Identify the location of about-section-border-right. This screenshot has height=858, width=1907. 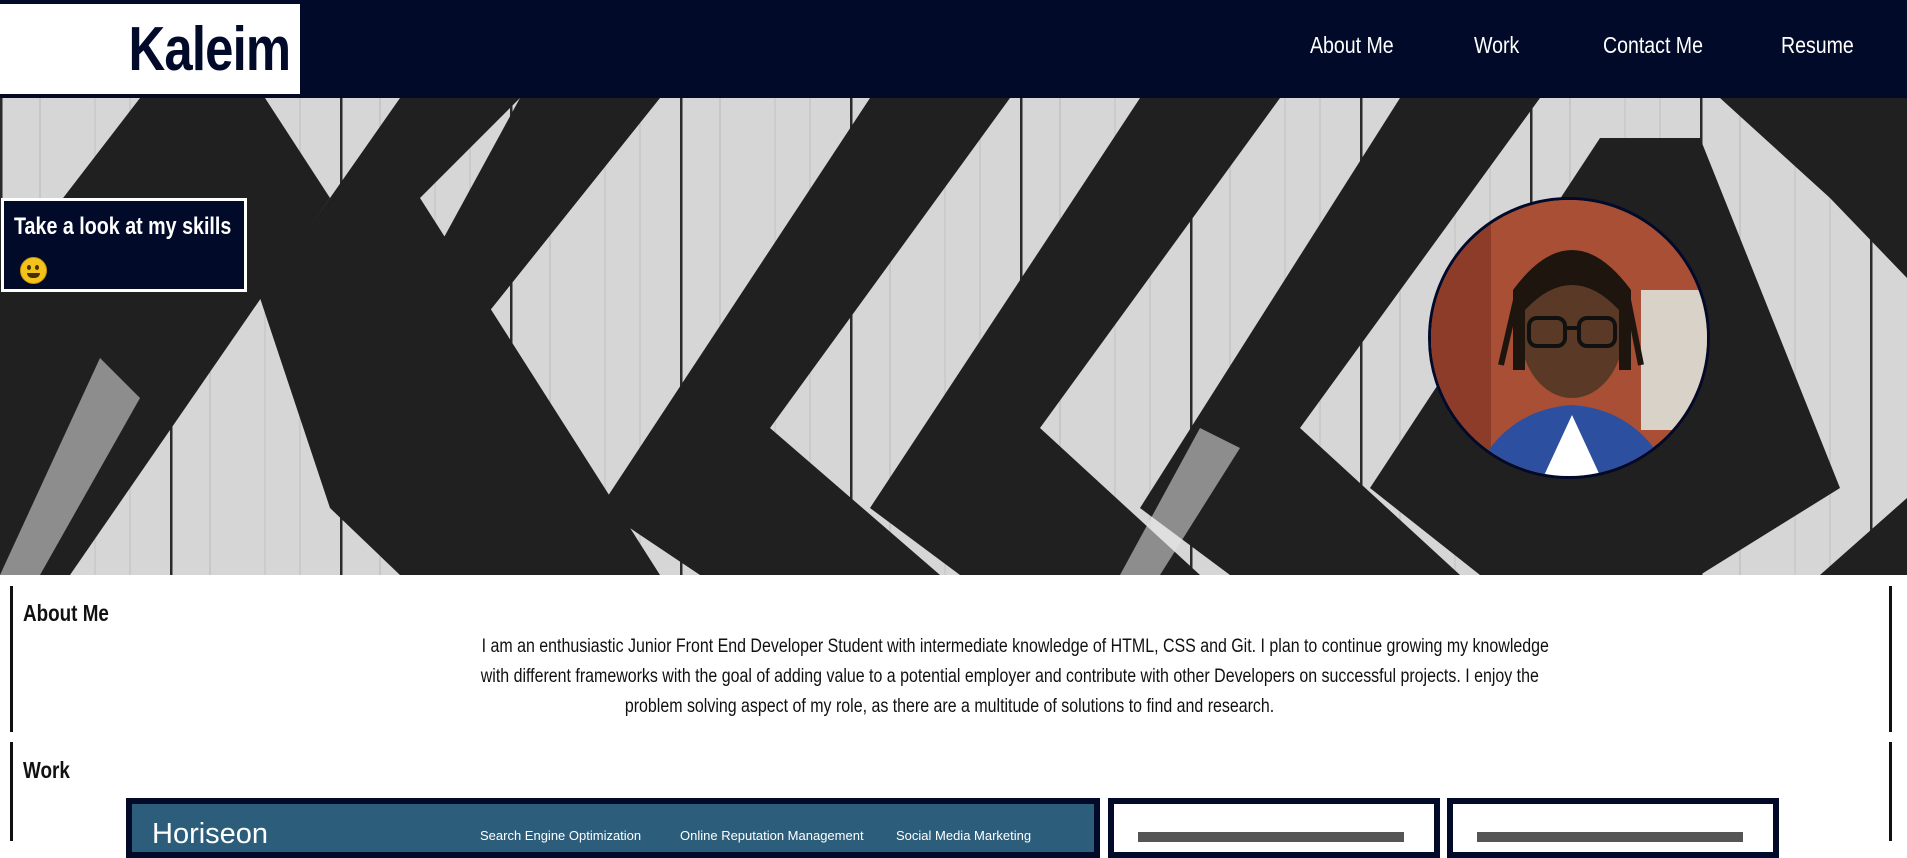
(1890, 659).